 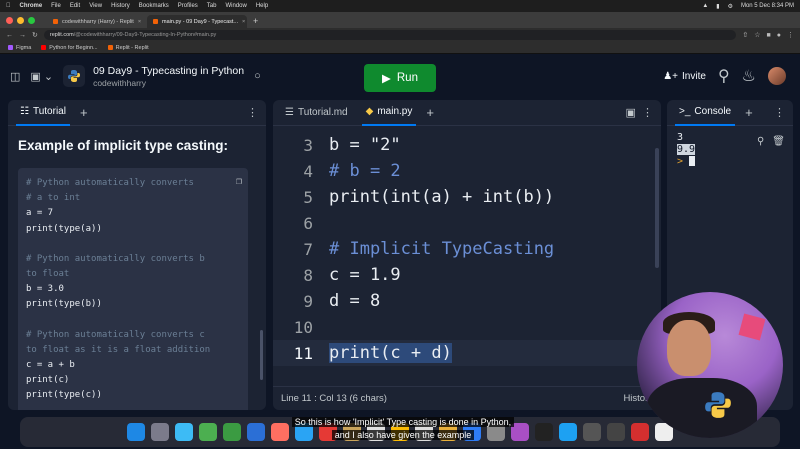 What do you see at coordinates (403, 435) in the screenshot?
I see `caption-line-2: and I also have given the example` at bounding box center [403, 435].